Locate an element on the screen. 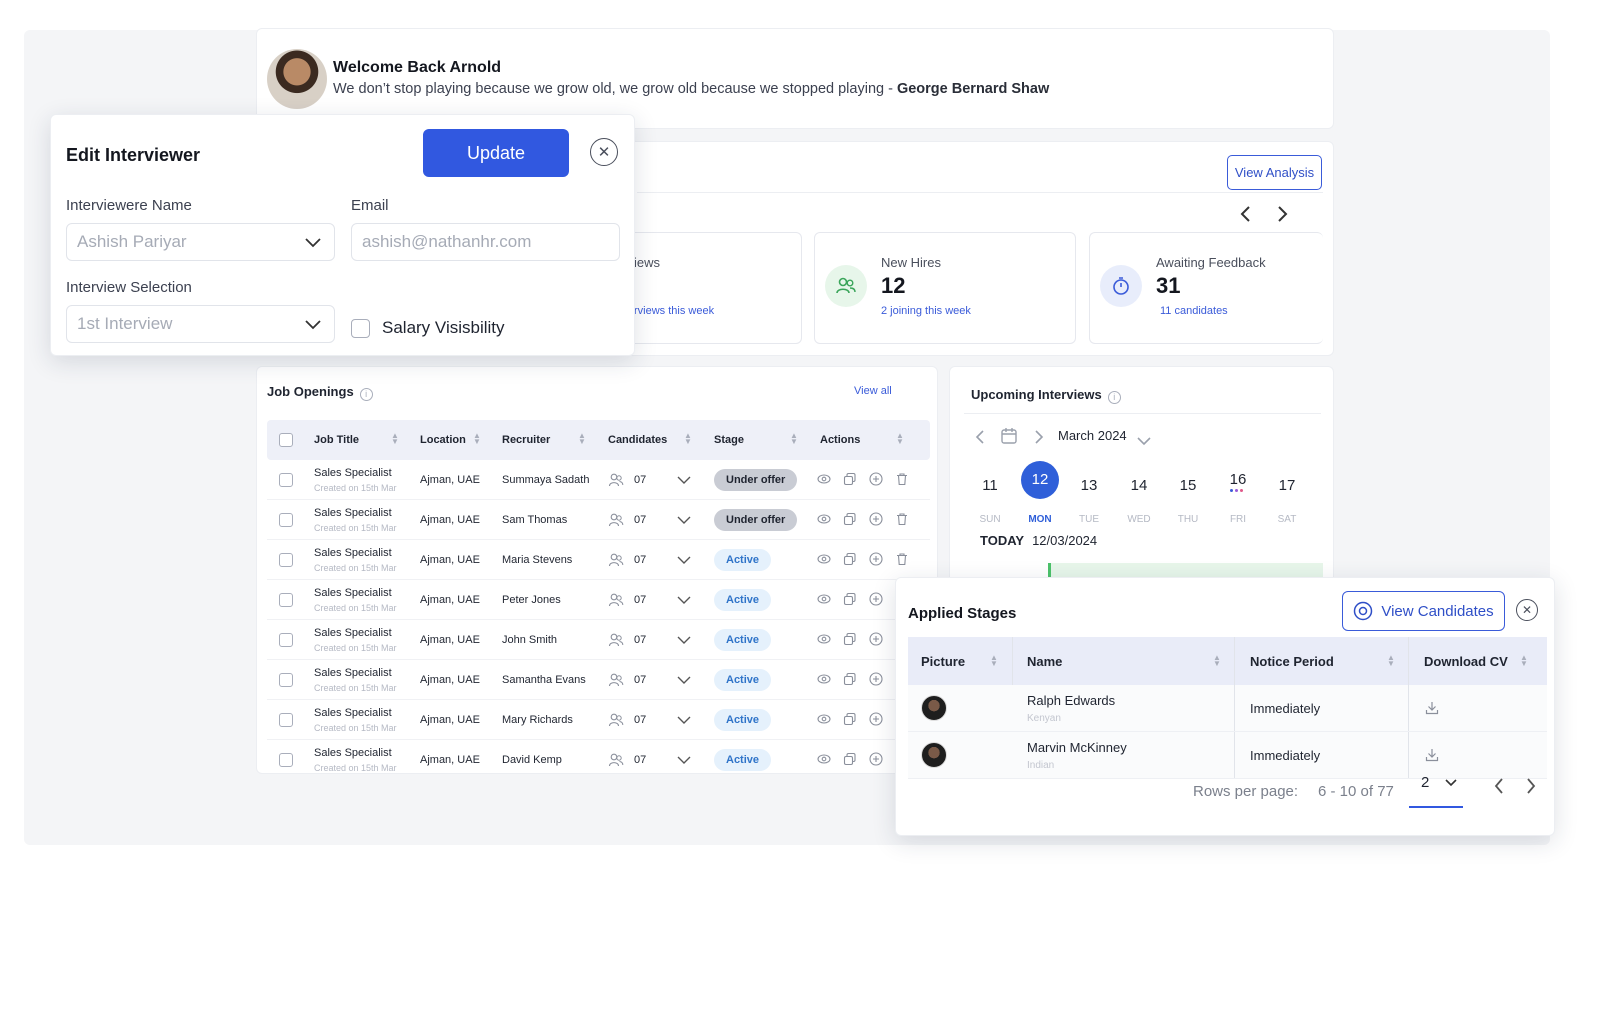  column-header: Stage is located at coordinates (729, 440).